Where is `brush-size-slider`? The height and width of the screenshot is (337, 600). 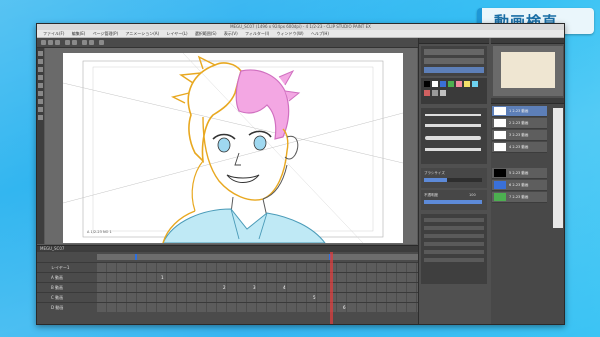
brush-size-slider is located at coordinates (453, 180).